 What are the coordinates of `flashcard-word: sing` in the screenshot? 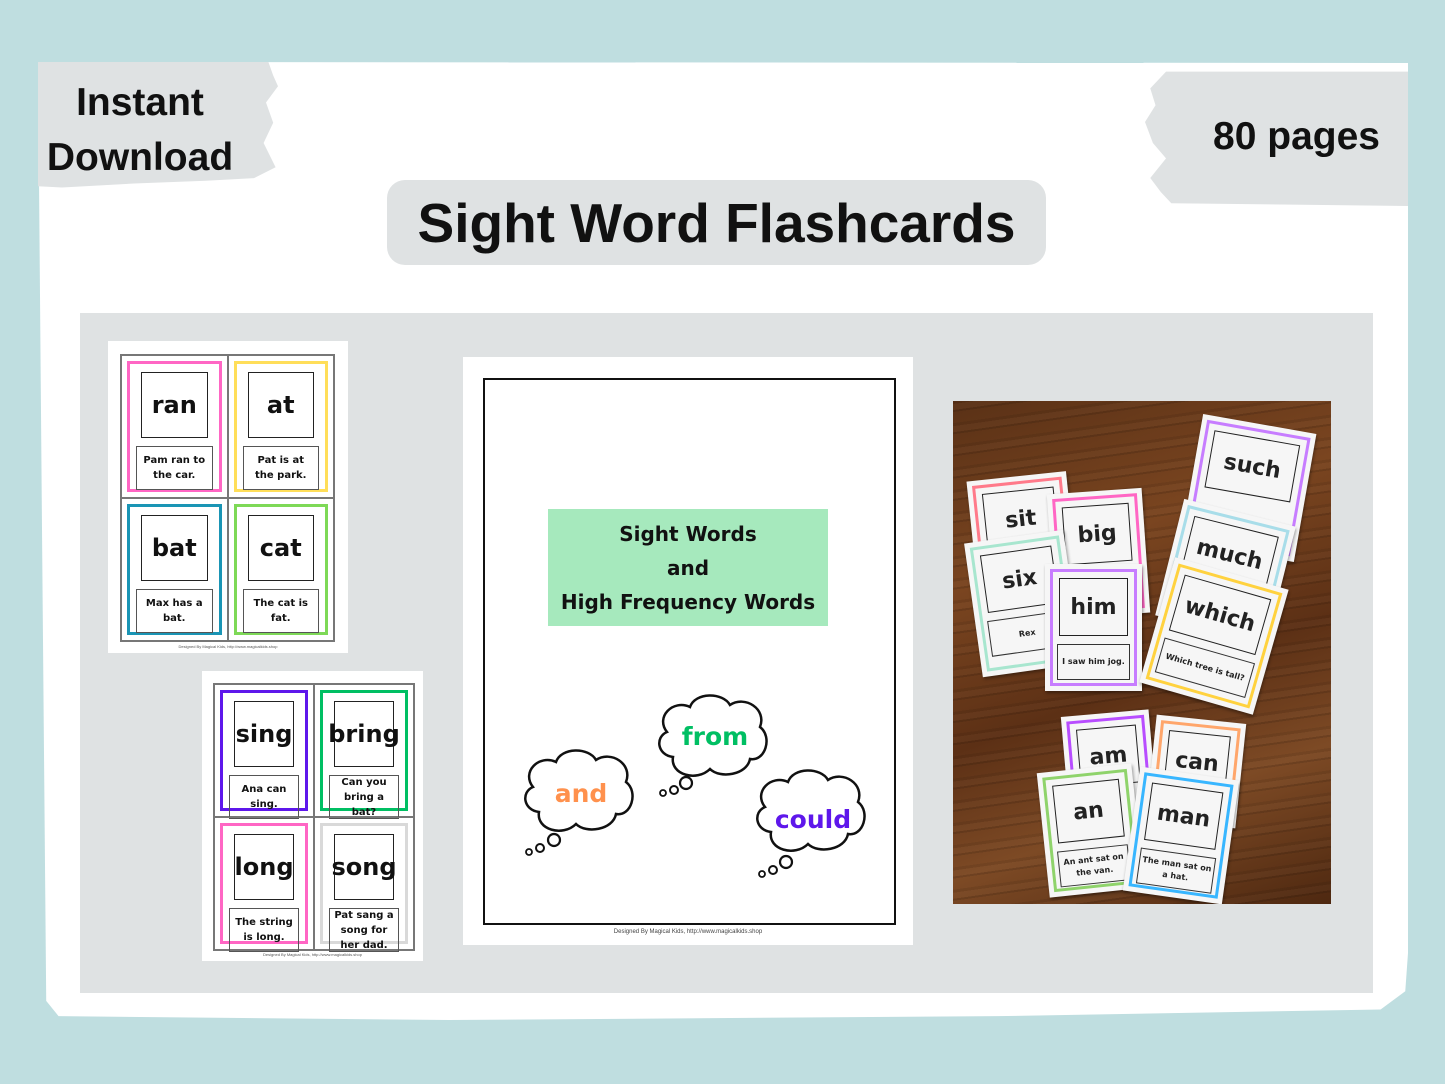 It's located at (264, 734).